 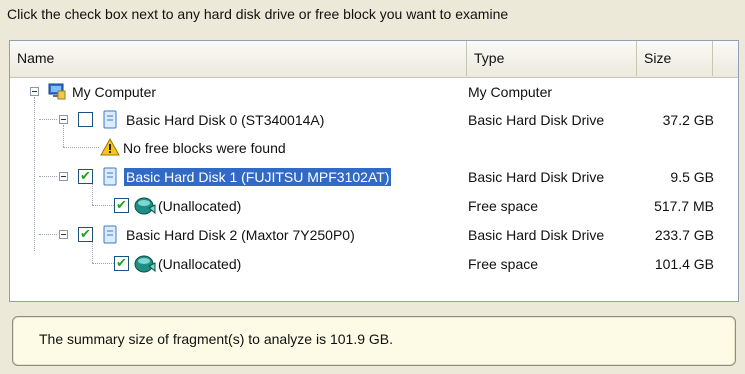 I want to click on size-cell: 37.2 GB, so click(x=688, y=120).